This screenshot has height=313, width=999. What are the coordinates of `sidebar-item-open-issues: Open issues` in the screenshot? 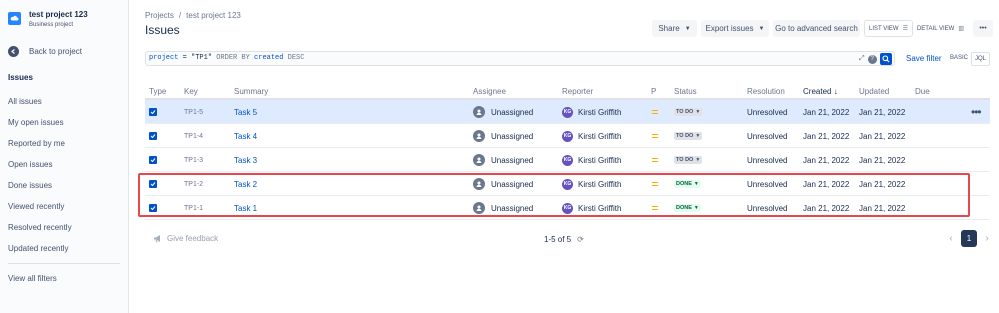 It's located at (40, 170).